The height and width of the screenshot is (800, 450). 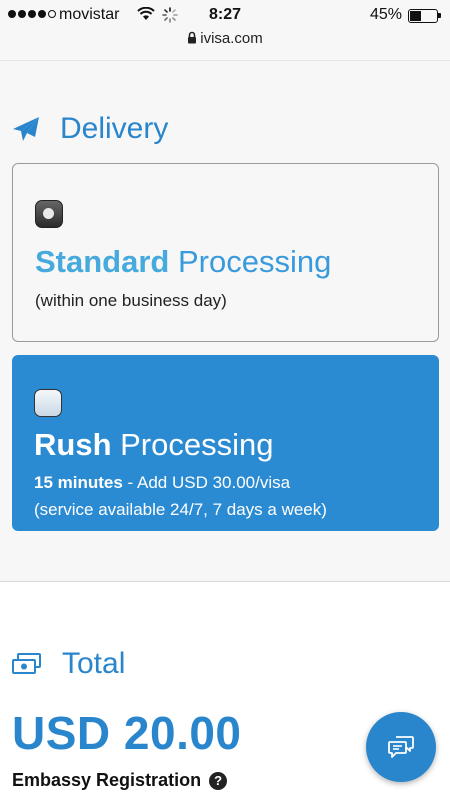 What do you see at coordinates (162, 482) in the screenshot?
I see `rush-processing-price: 15 minutes - Add USD 30.00/visa` at bounding box center [162, 482].